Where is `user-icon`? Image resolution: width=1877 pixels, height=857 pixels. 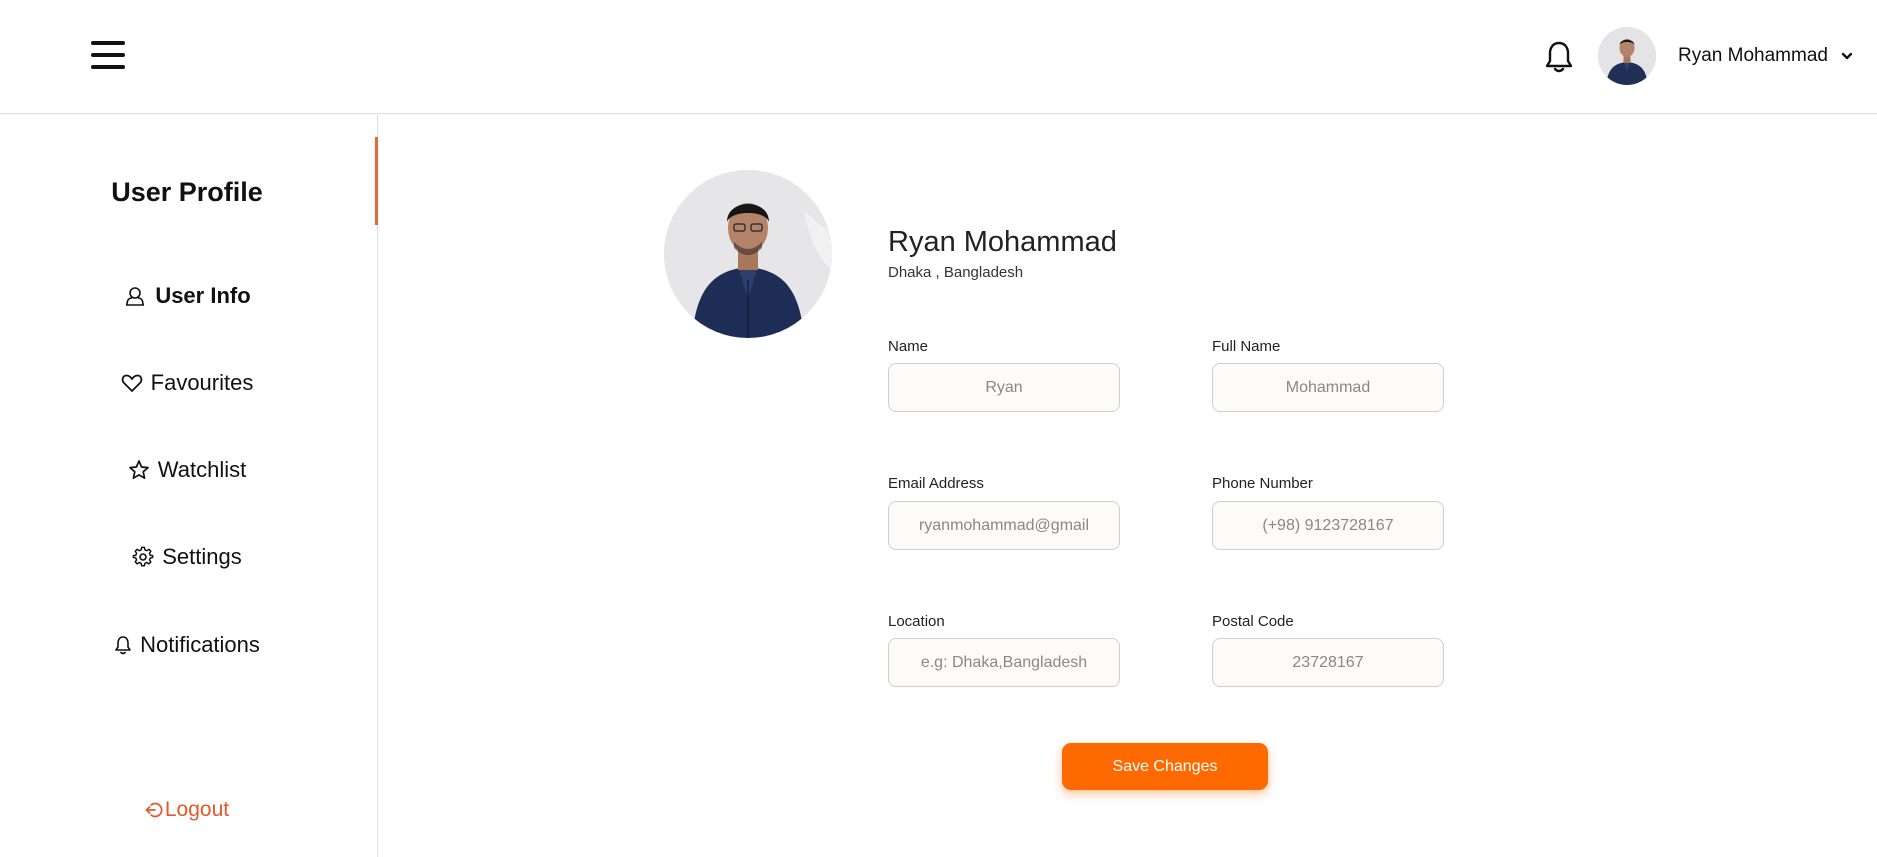
user-icon is located at coordinates (135, 296).